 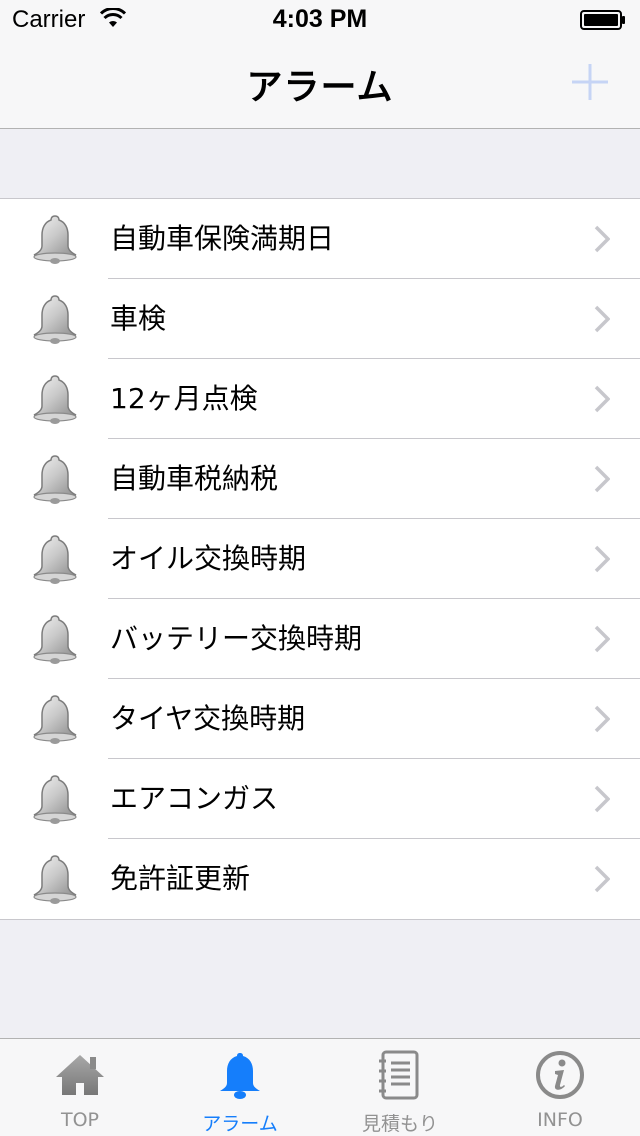 What do you see at coordinates (320, 479) in the screenshot?
I see `alarm-row: 自動車税納税` at bounding box center [320, 479].